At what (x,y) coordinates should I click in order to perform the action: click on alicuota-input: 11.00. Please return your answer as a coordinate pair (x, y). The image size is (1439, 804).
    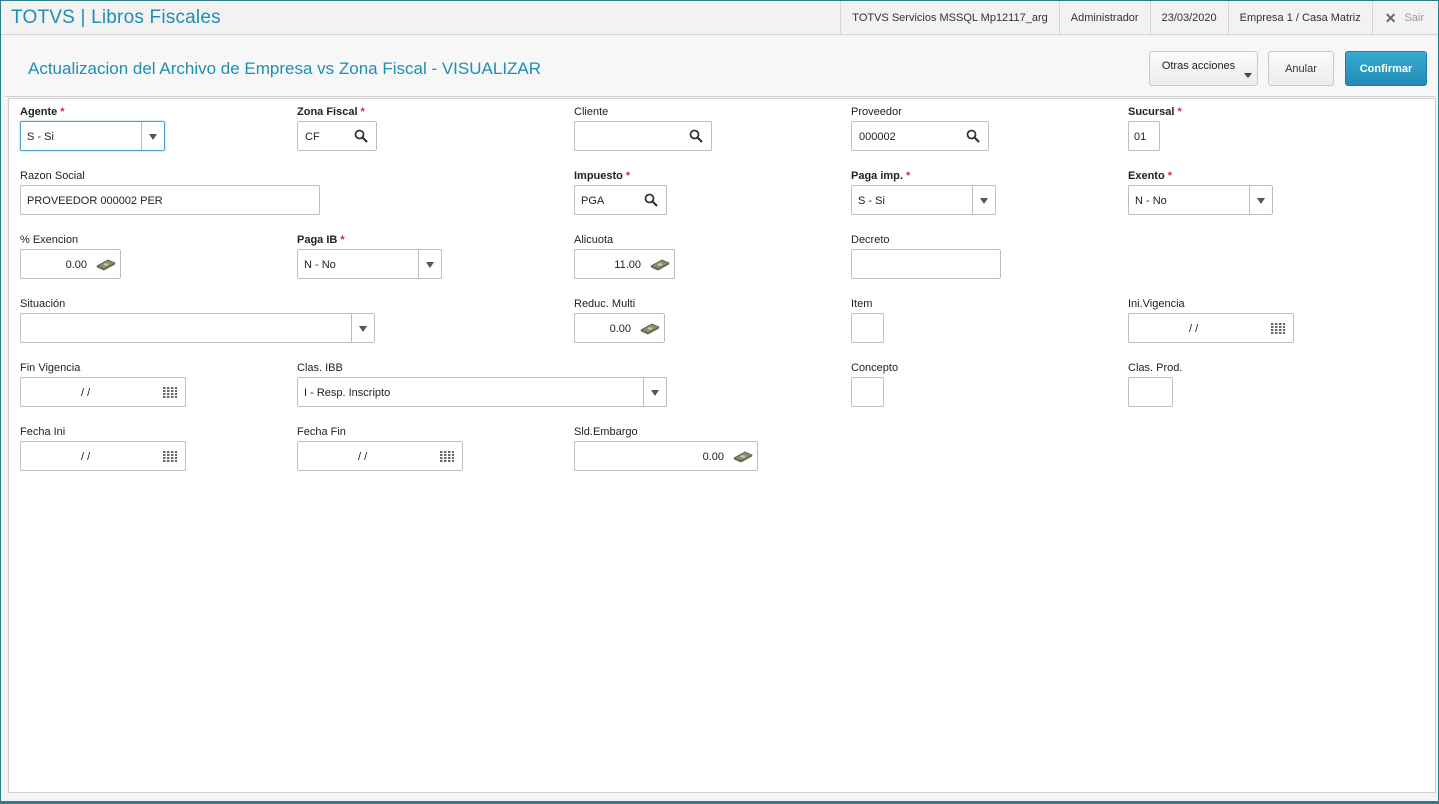
    Looking at the image, I should click on (624, 264).